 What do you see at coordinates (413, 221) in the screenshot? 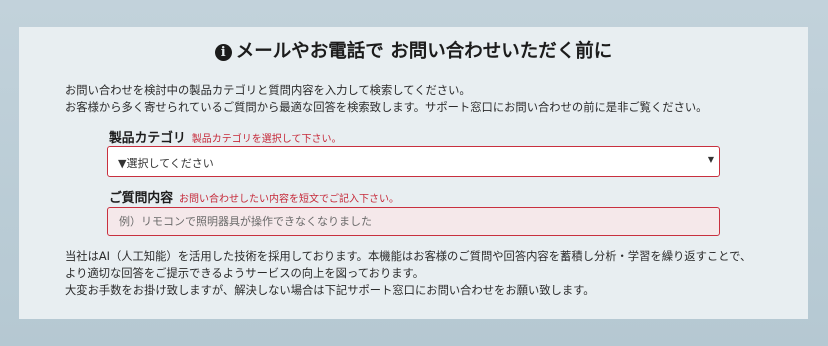
I see `question-input` at bounding box center [413, 221].